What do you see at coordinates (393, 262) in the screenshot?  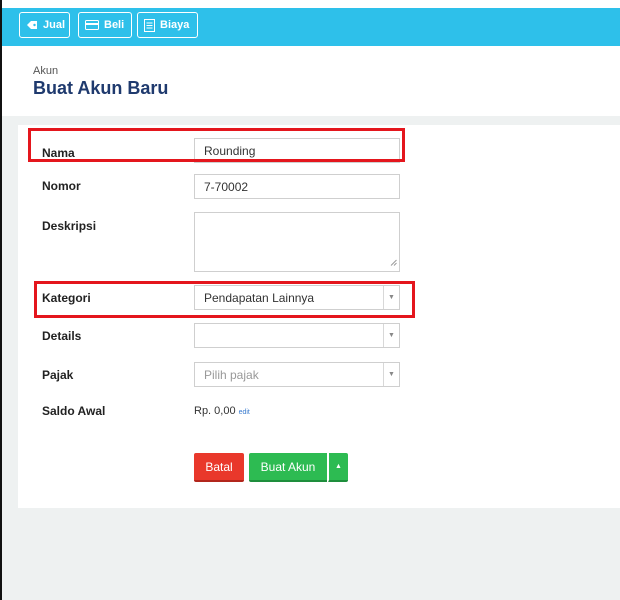 I see `resize-handle-icon` at bounding box center [393, 262].